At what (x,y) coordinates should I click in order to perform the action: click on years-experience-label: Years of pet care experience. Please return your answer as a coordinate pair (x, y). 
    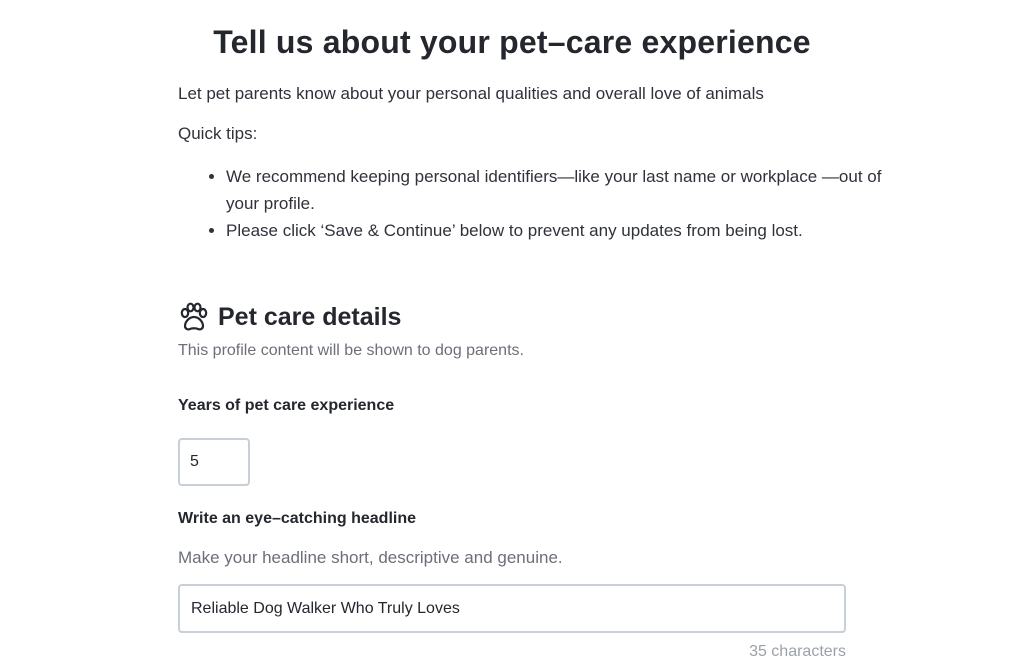
    Looking at the image, I should click on (286, 405).